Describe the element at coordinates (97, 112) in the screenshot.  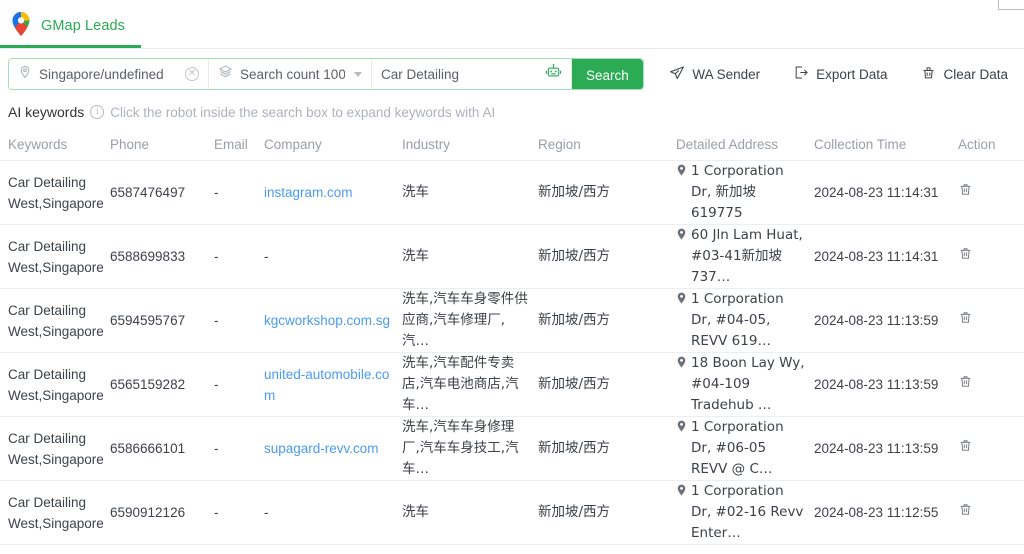
I see `info-circle-icon: i` at that location.